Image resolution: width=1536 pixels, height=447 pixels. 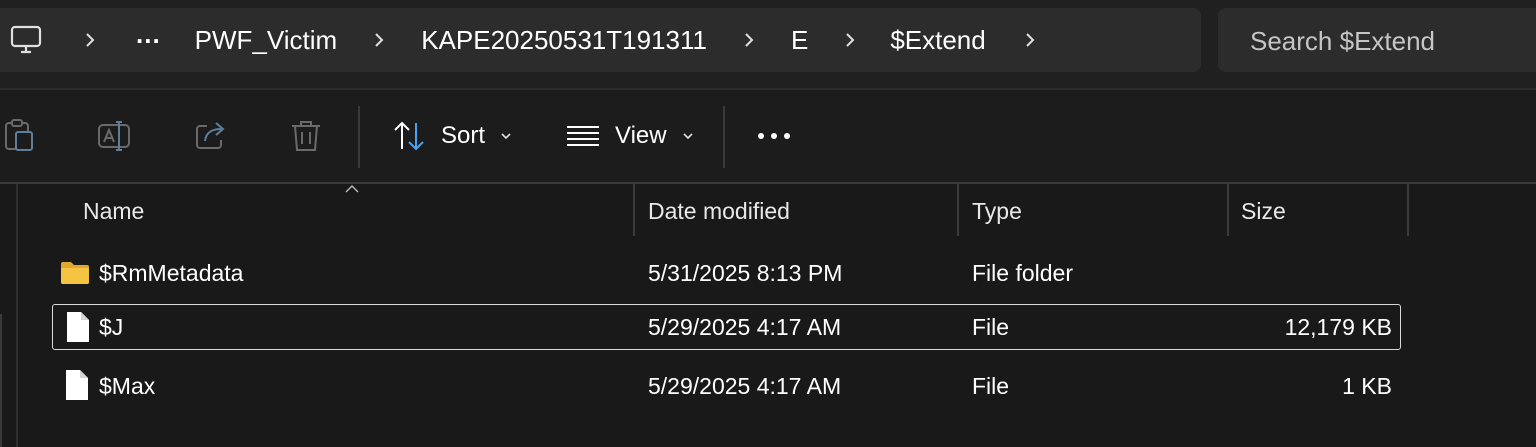 I want to click on monitor-icon, so click(x=26, y=40).